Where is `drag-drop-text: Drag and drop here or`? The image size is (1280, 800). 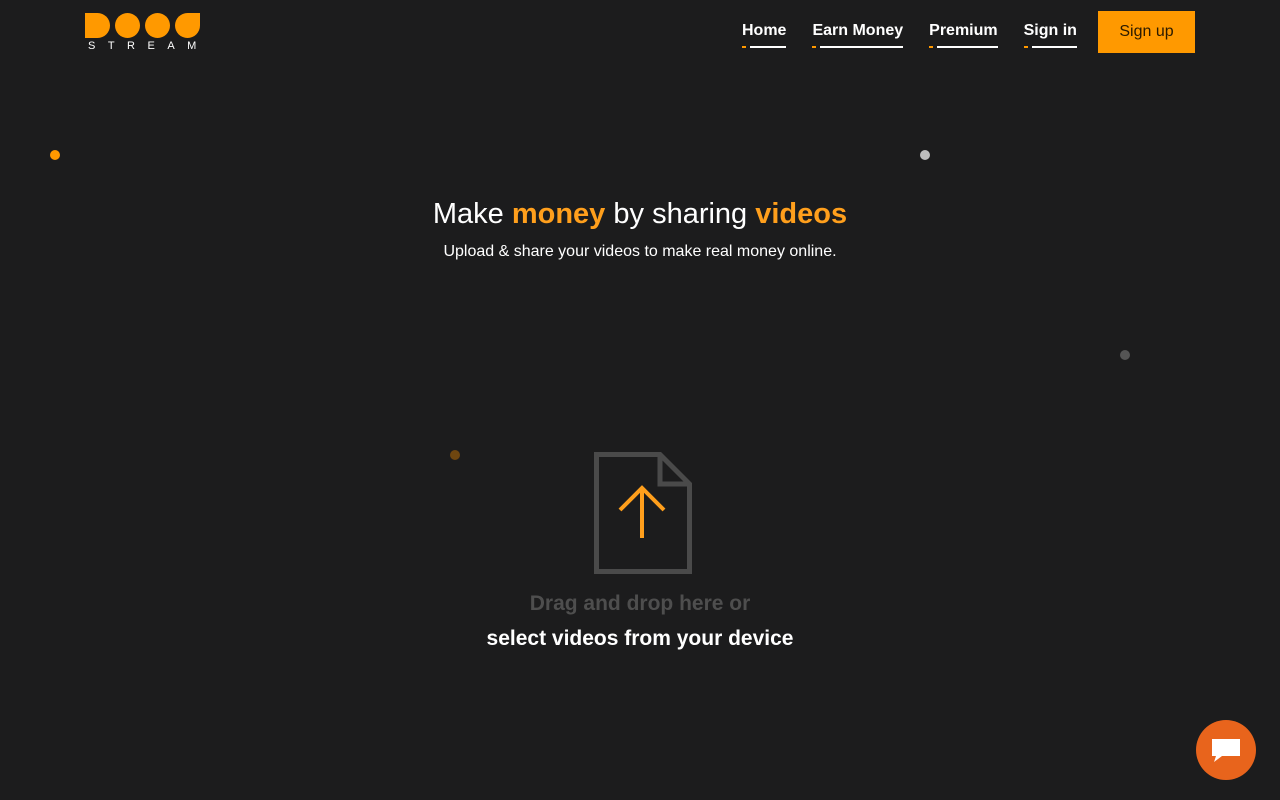 drag-drop-text: Drag and drop here or is located at coordinates (640, 603).